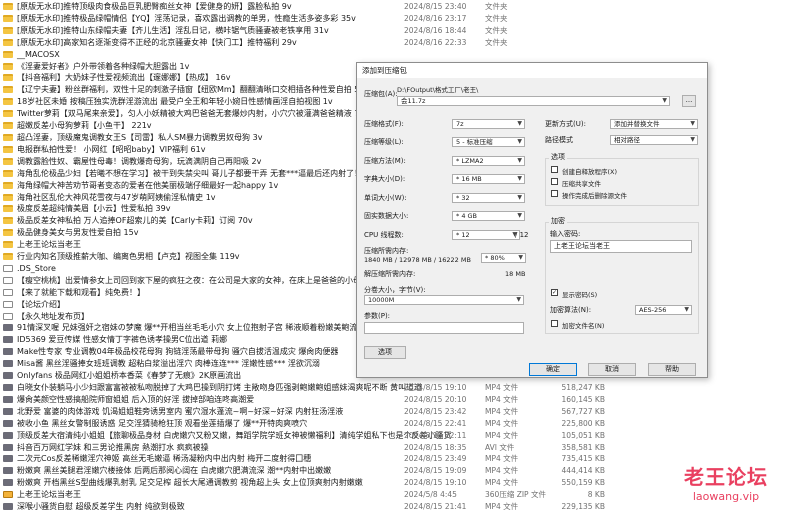 The width and height of the screenshot is (800, 512). Describe the element at coordinates (488, 124) in the screenshot. I see `compression-setting-combo: 7z ▼` at that location.